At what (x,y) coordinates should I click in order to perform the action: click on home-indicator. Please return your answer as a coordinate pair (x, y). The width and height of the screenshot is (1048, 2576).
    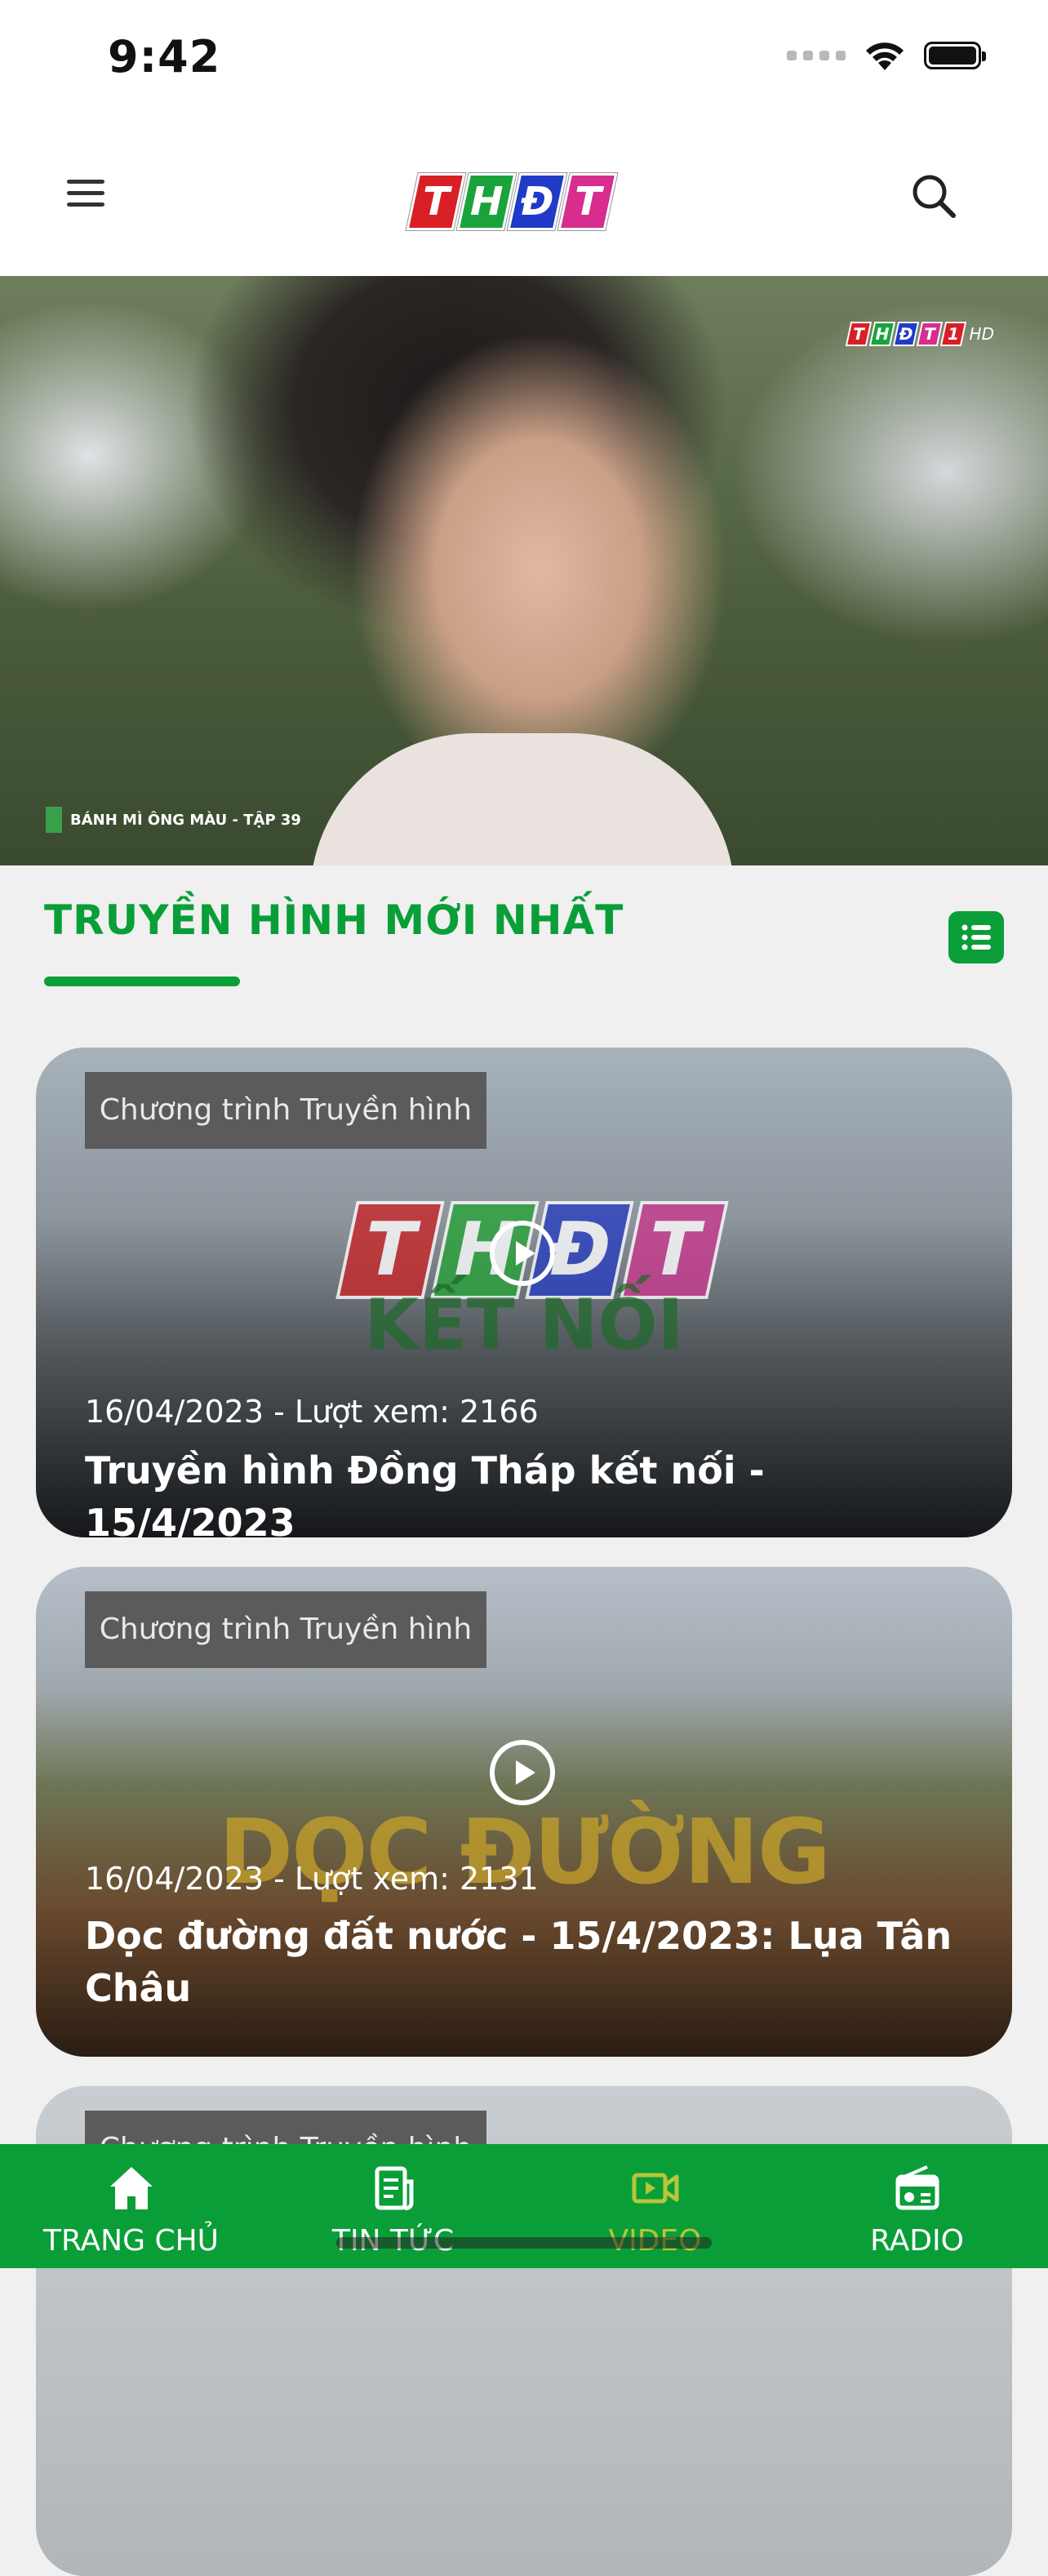
    Looking at the image, I should click on (524, 2243).